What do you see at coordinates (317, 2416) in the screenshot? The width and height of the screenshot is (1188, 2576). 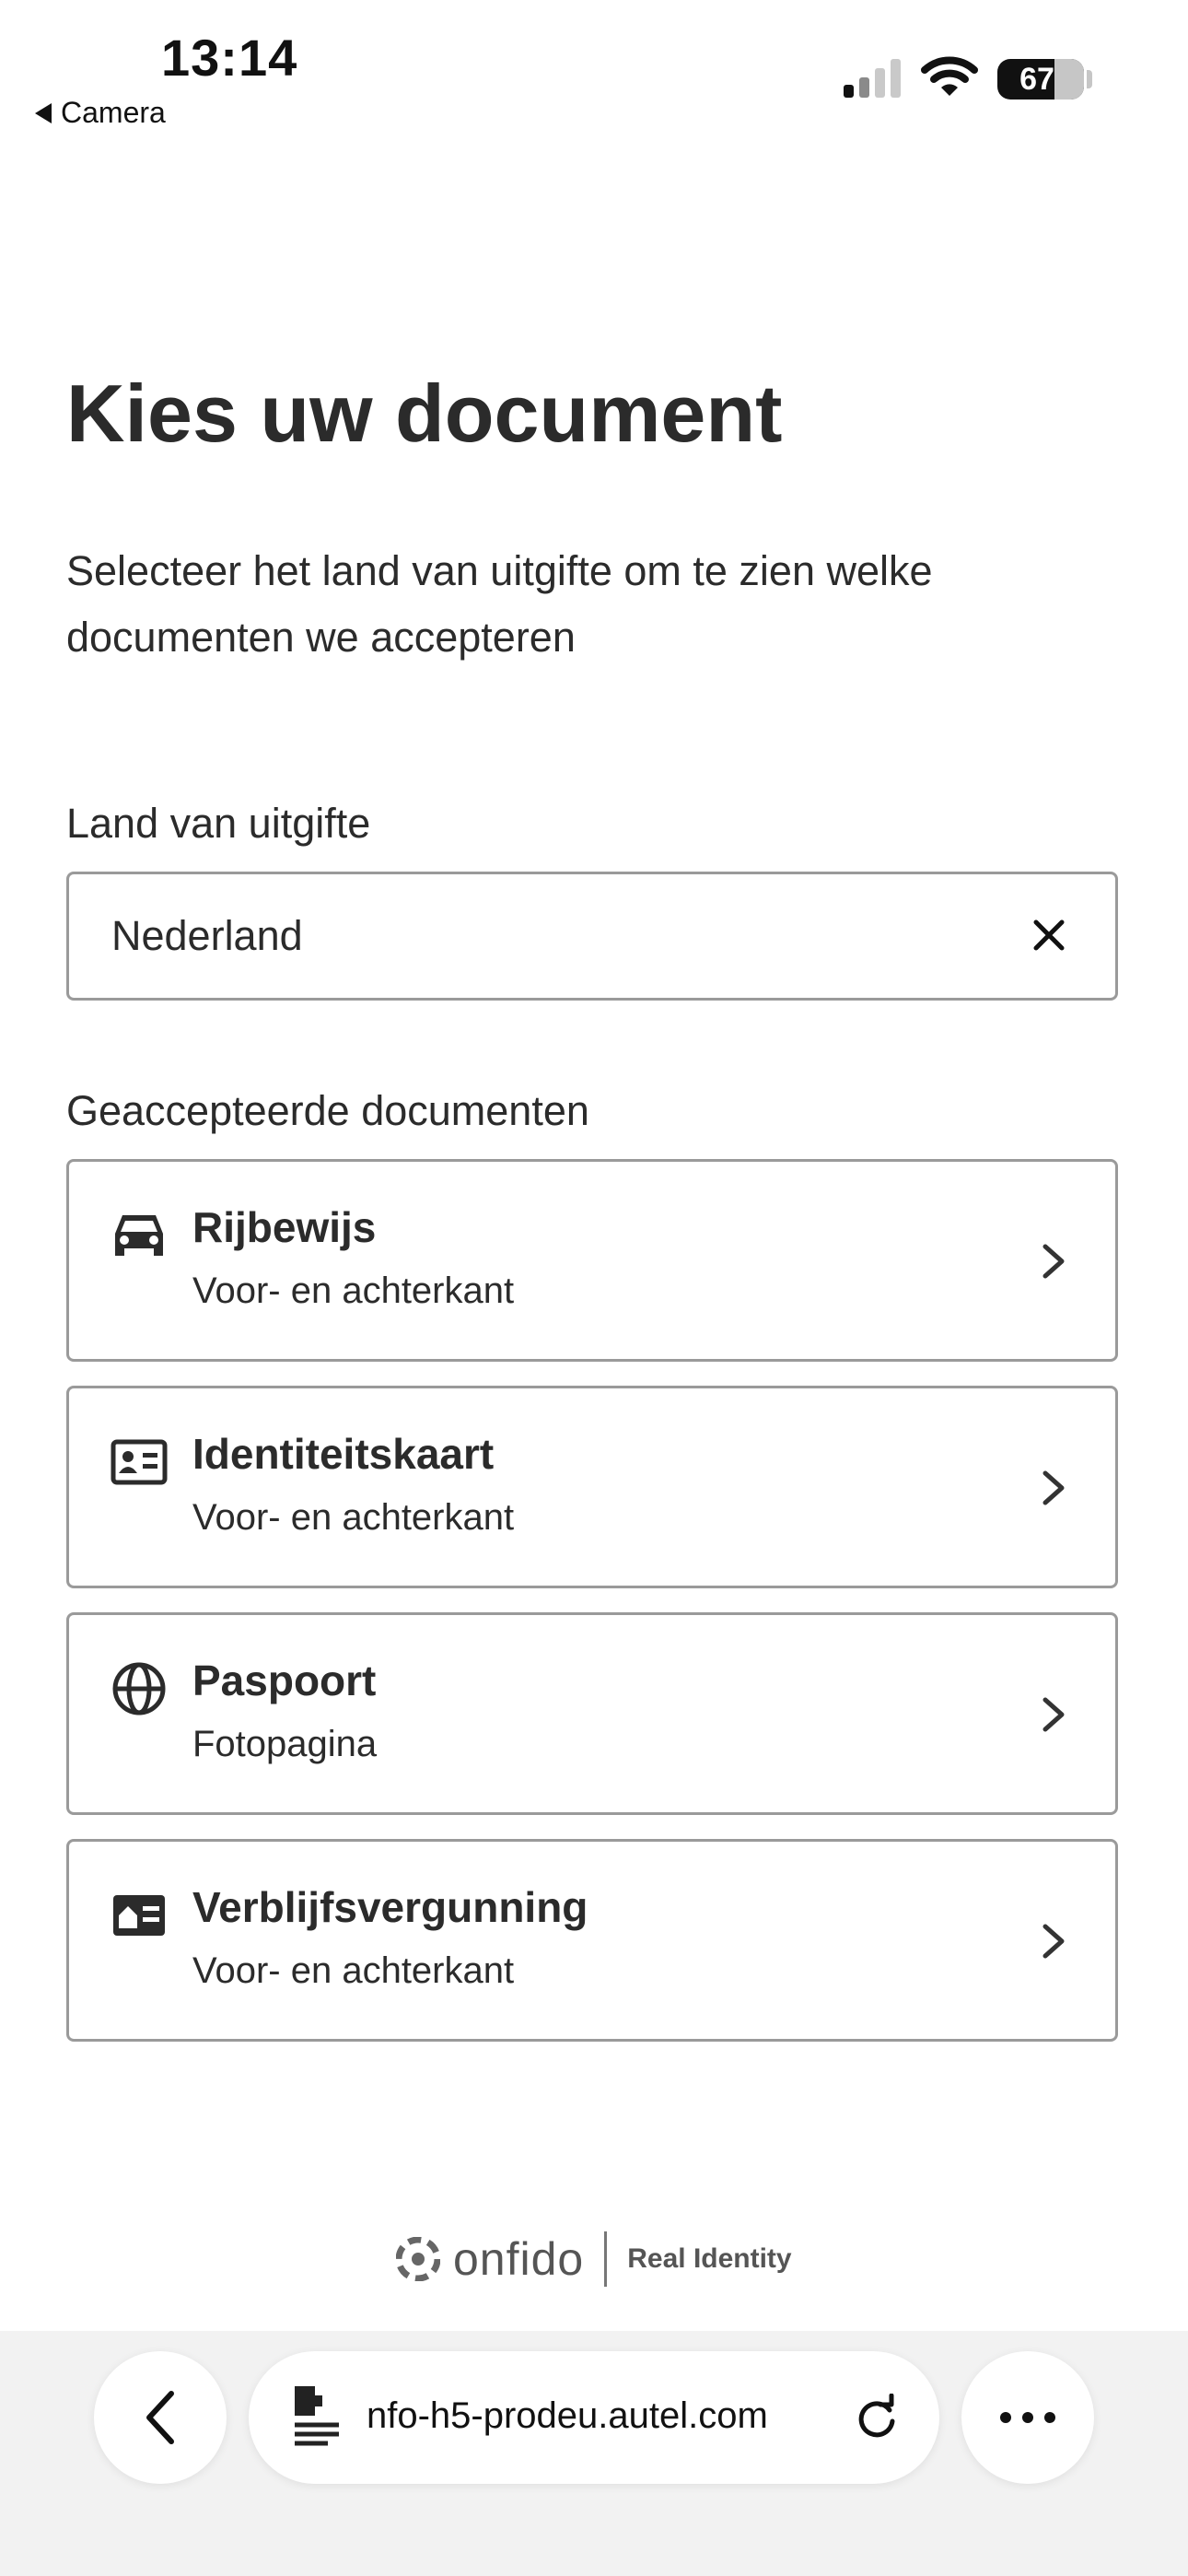 I see `site-settings-icon` at bounding box center [317, 2416].